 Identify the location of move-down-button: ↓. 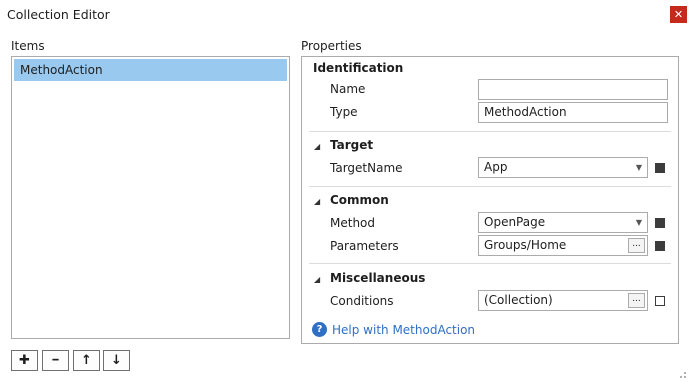
(116, 360).